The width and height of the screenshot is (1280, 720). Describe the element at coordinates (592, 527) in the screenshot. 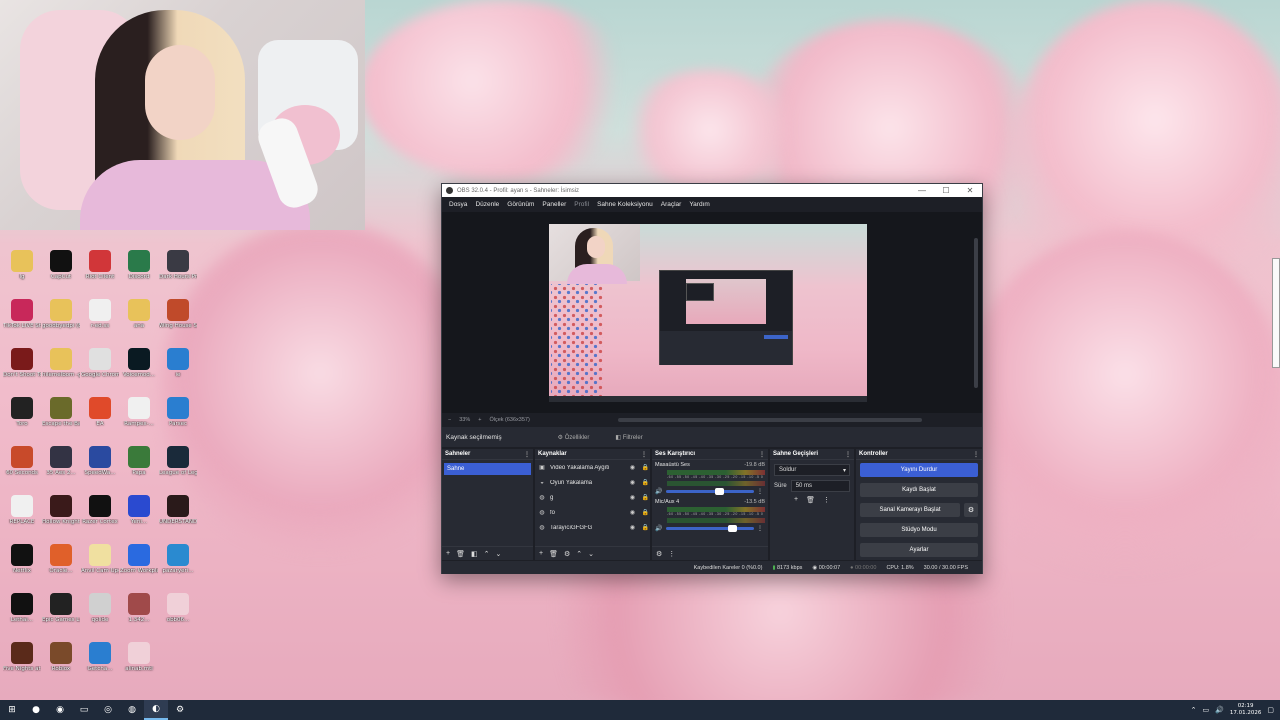

I see `source-item: ◍ TarayıcıGFGFG ◉ 🔒` at that location.